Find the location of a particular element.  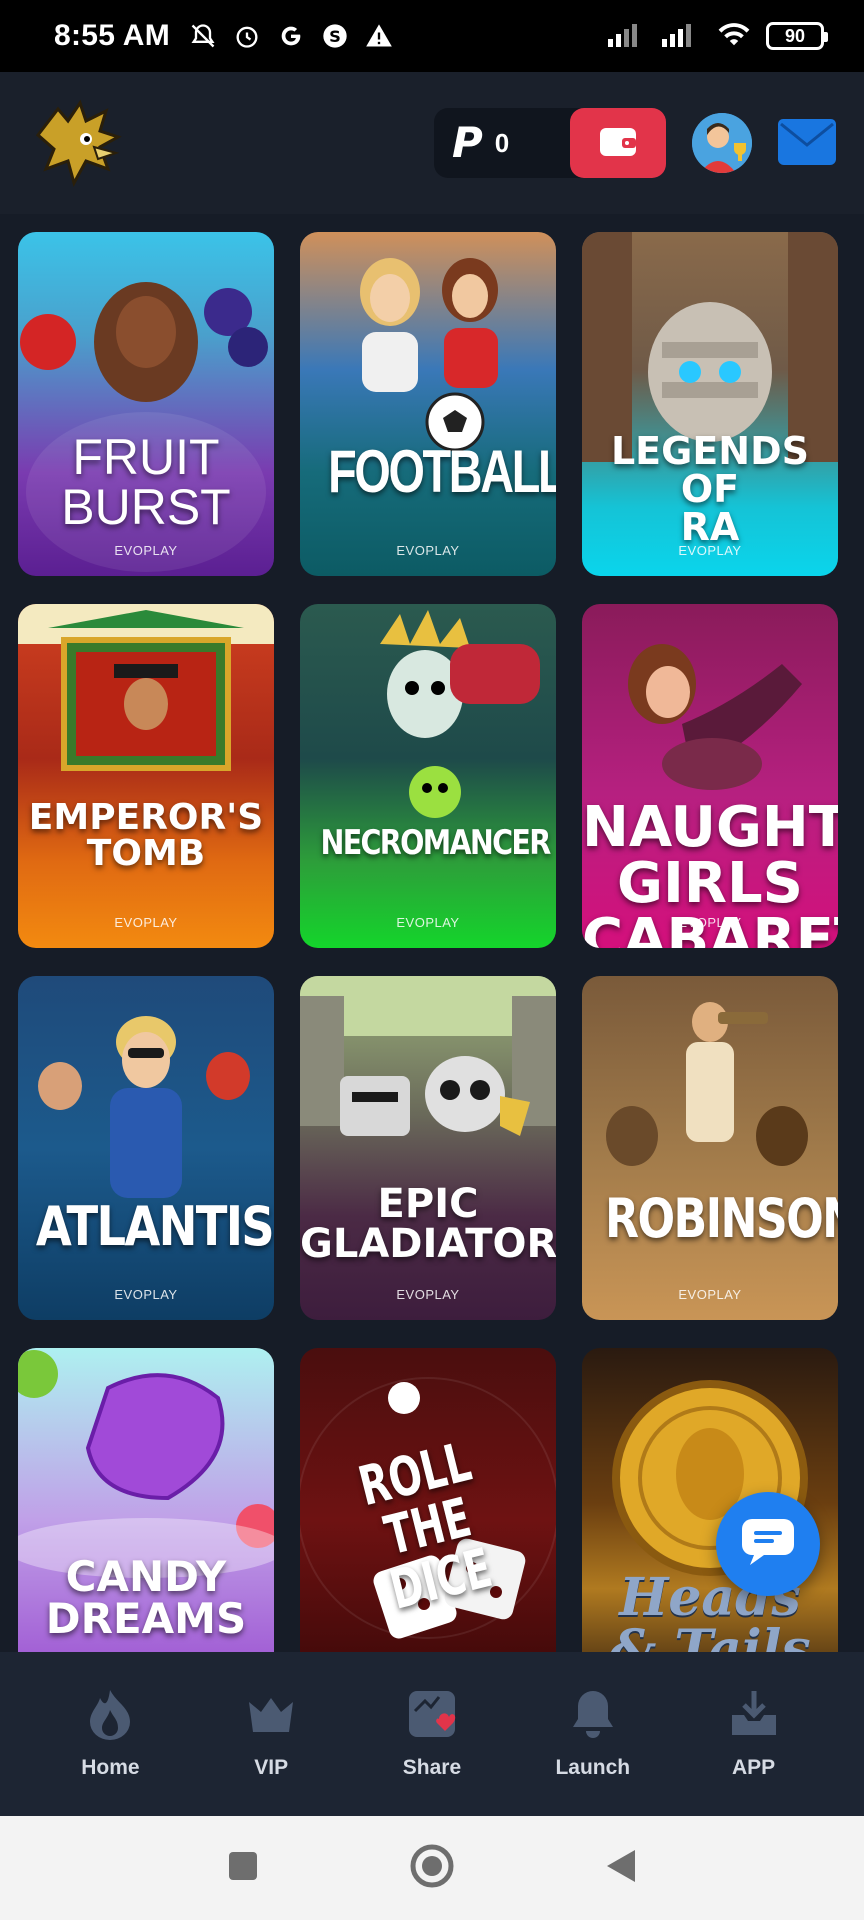

system-navigation-bar is located at coordinates (432, 1868).